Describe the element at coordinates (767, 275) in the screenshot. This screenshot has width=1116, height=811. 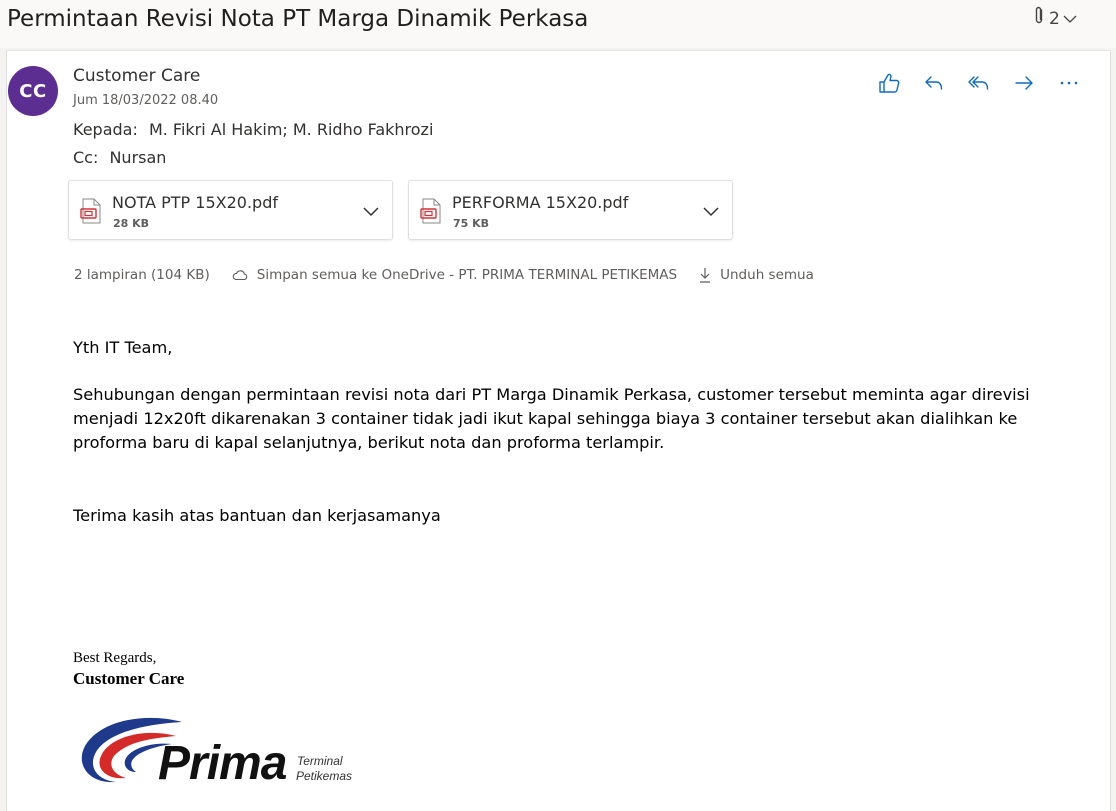
I see `download-all-label: Unduh semua` at that location.